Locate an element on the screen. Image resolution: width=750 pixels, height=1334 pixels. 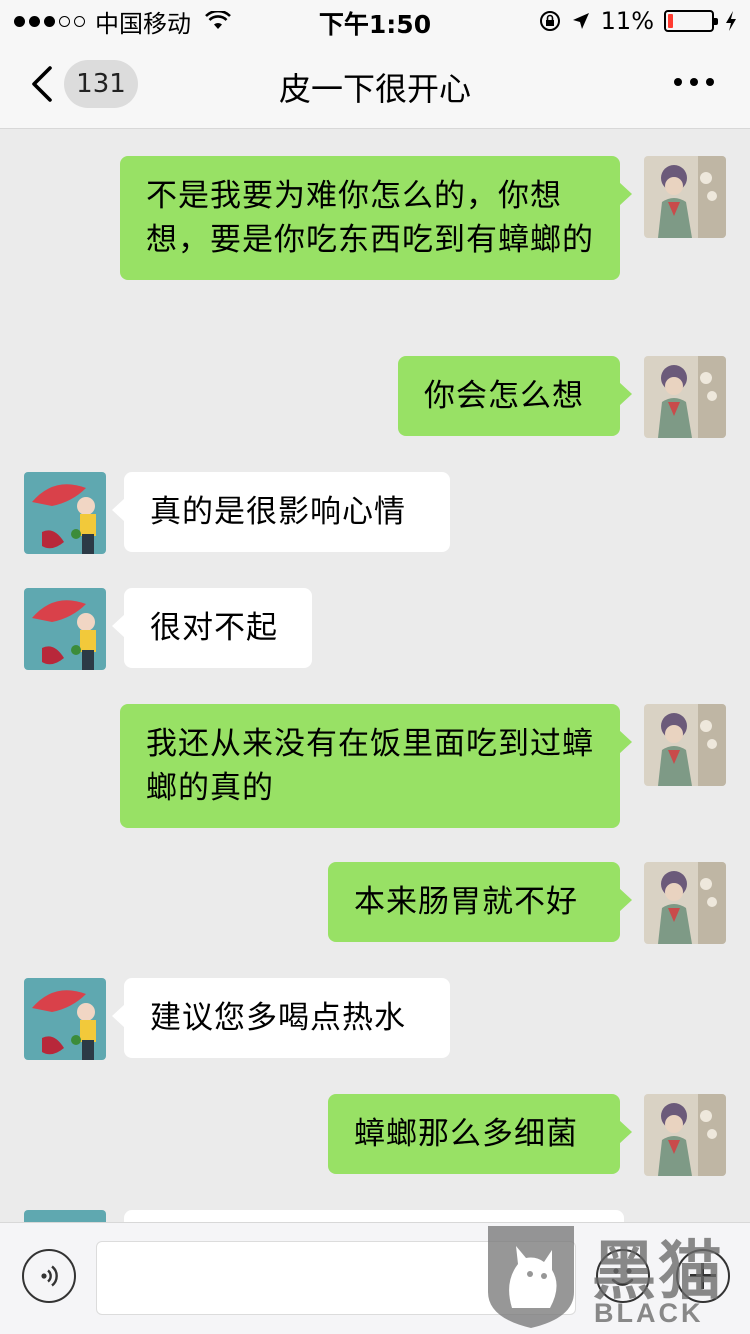
more-options-button is located at coordinates (694, 82).